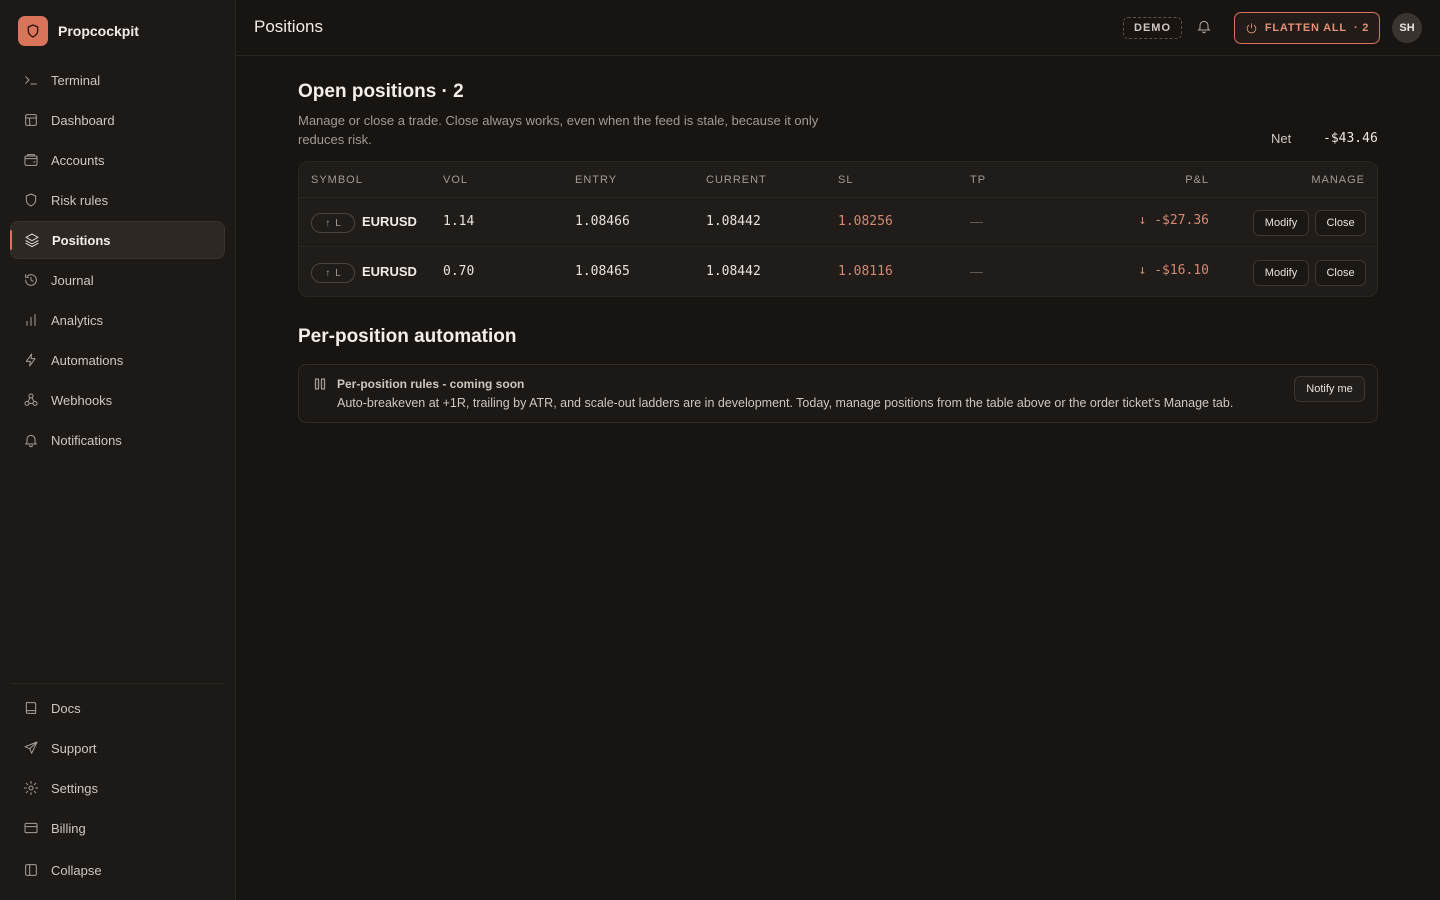  What do you see at coordinates (31, 870) in the screenshot?
I see `sidebar-collapse-icon` at bounding box center [31, 870].